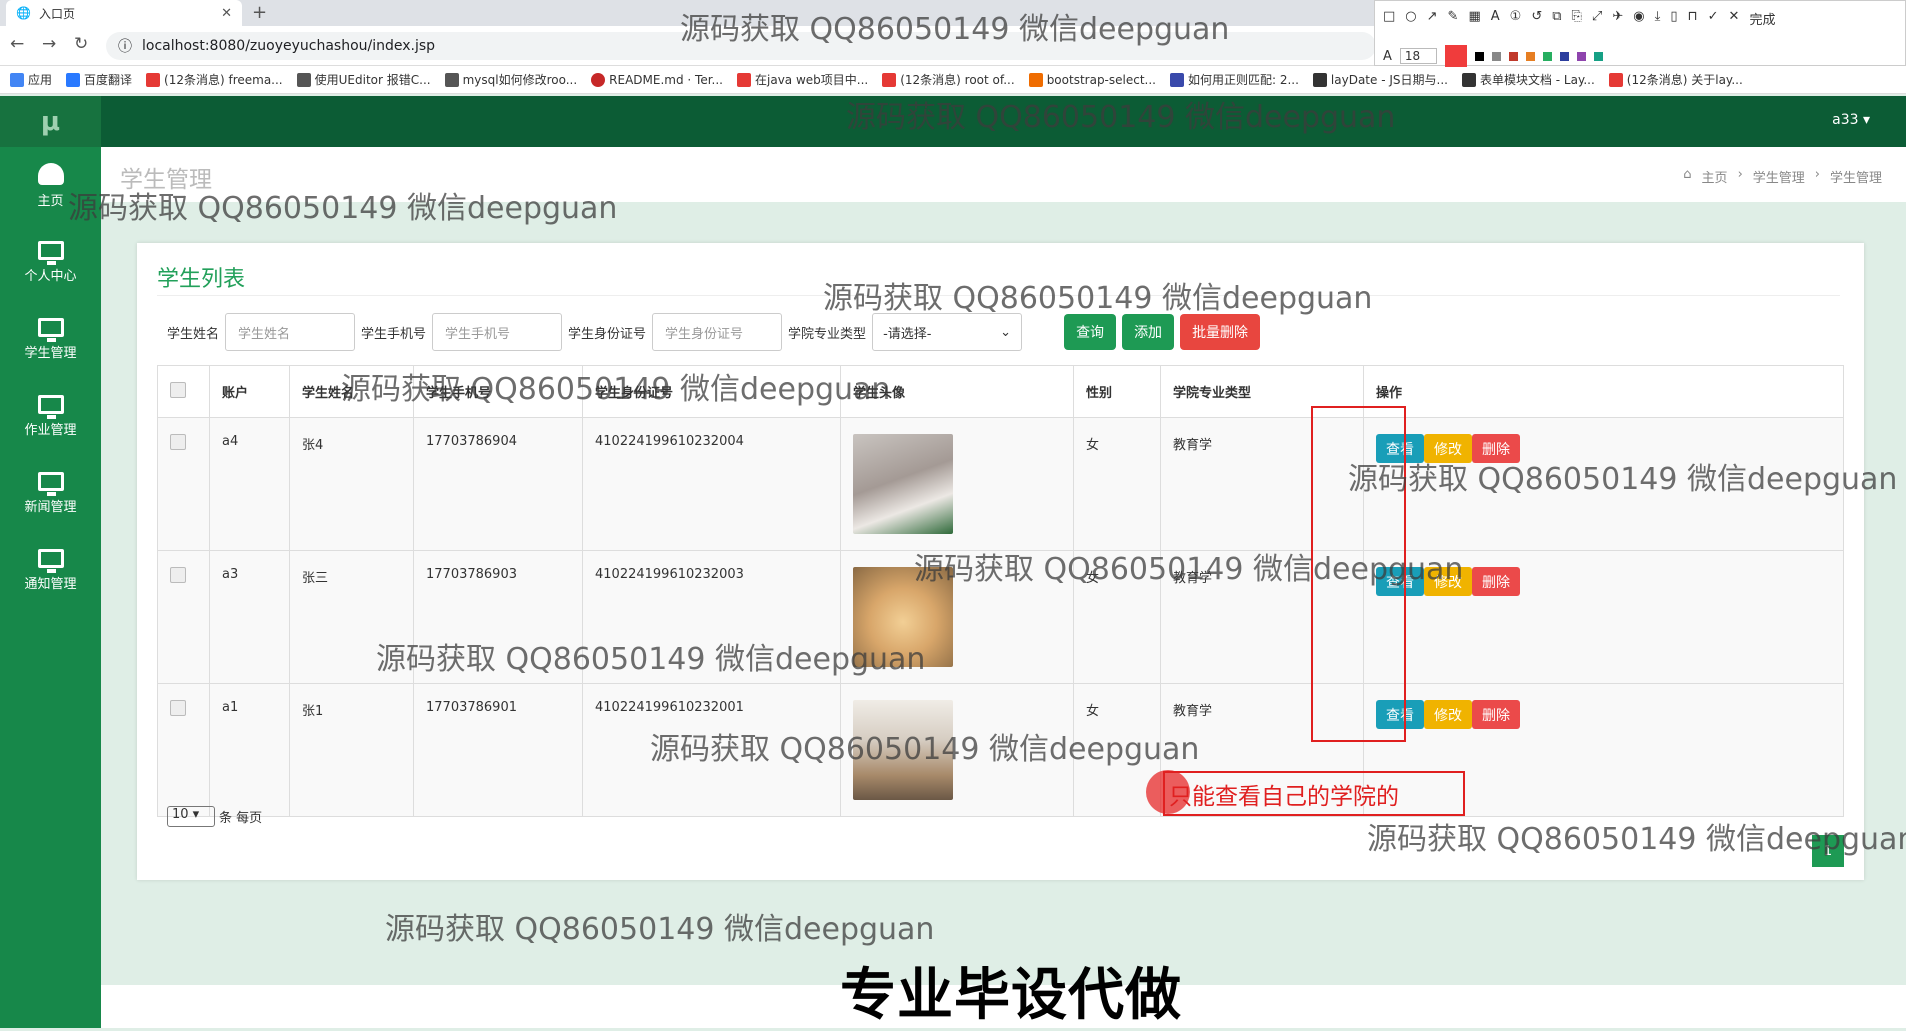 The width and height of the screenshot is (1906, 1031). I want to click on back-icon: ←, so click(17, 44).